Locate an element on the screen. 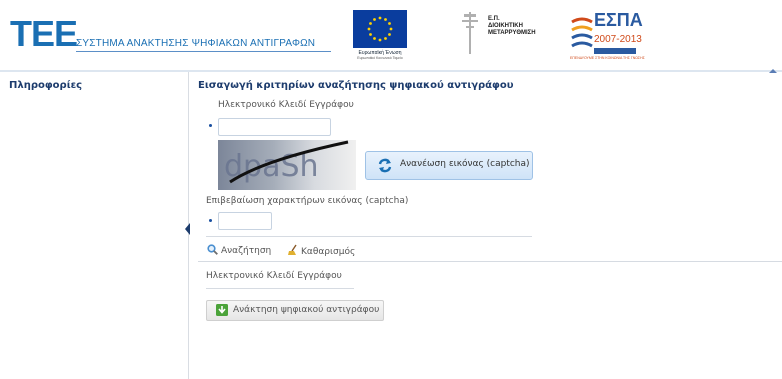  captcha-input-label: Επιβεβαίωση χαρακτήρων εικόνας (captcha) is located at coordinates (307, 201).